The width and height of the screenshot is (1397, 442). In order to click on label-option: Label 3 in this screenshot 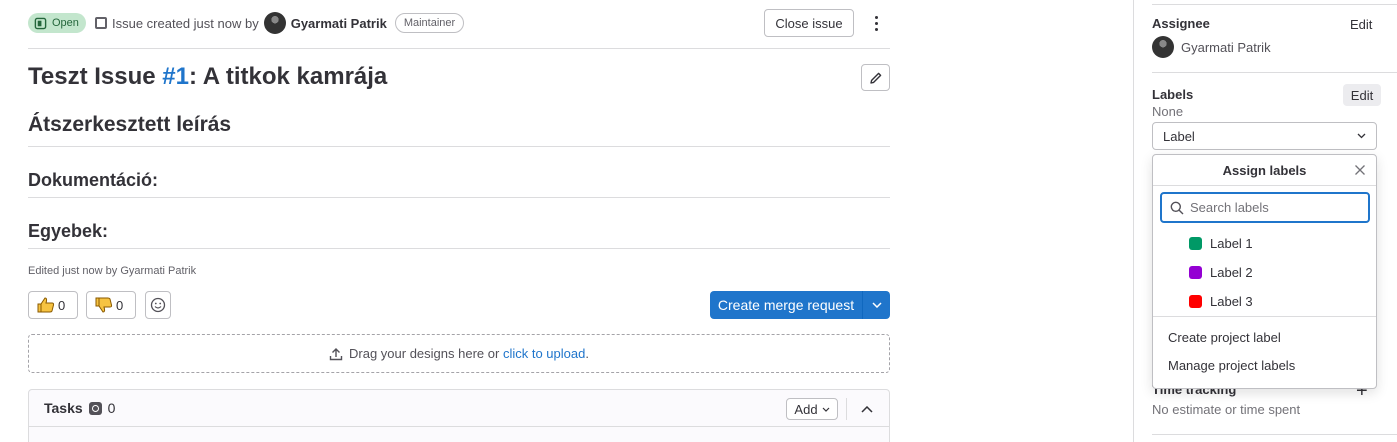, I will do `click(1221, 301)`.